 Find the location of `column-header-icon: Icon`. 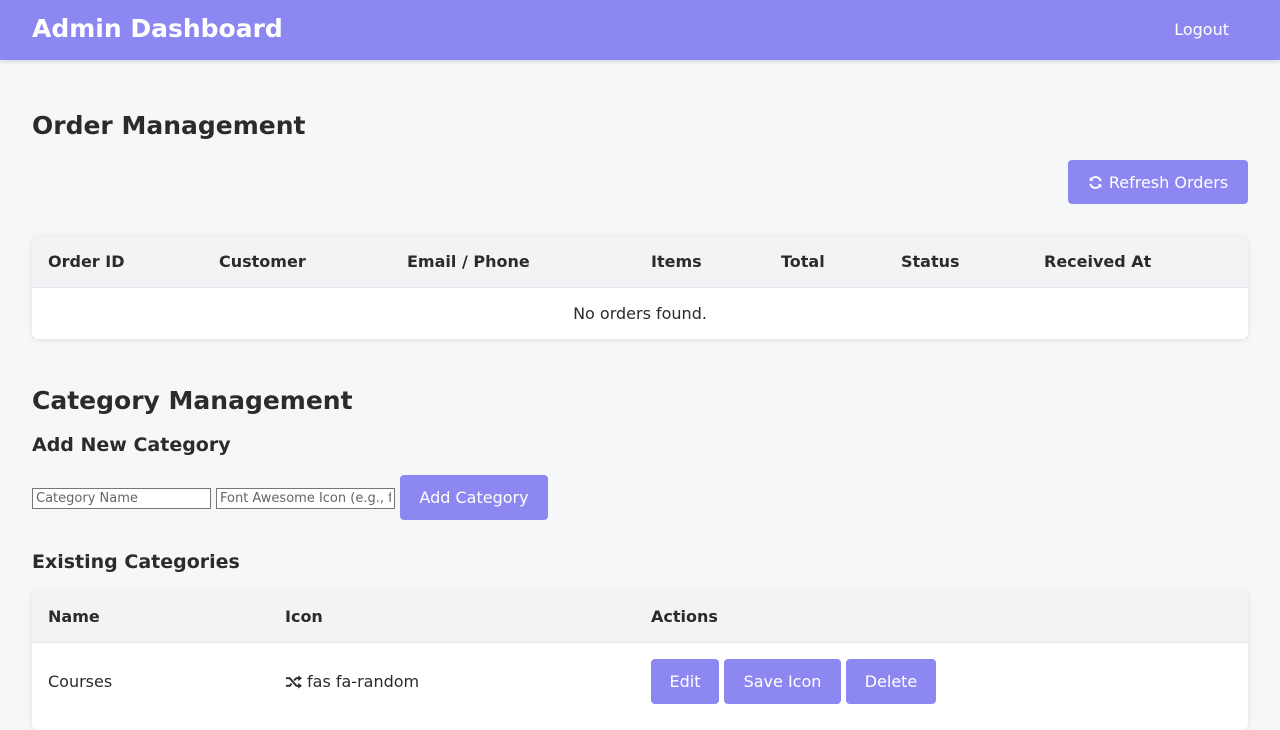

column-header-icon: Icon is located at coordinates (304, 616).